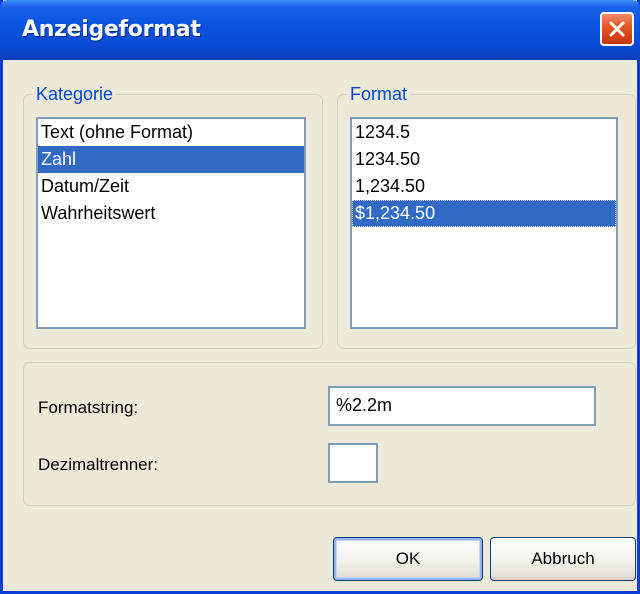 Image resolution: width=640 pixels, height=594 pixels. What do you see at coordinates (75, 94) in the screenshot?
I see `kategorie-legend: Kategorie` at bounding box center [75, 94].